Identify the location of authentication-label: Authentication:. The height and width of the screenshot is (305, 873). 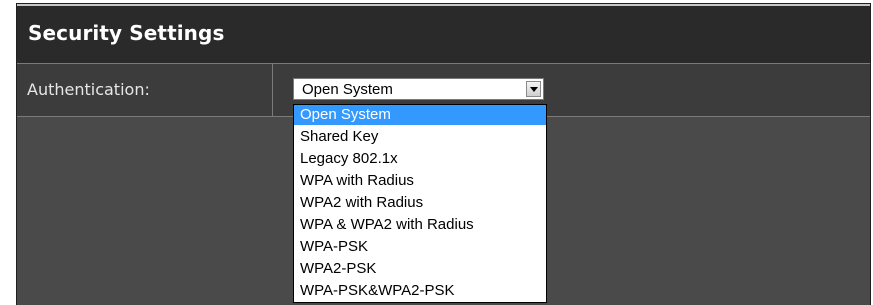
(88, 89).